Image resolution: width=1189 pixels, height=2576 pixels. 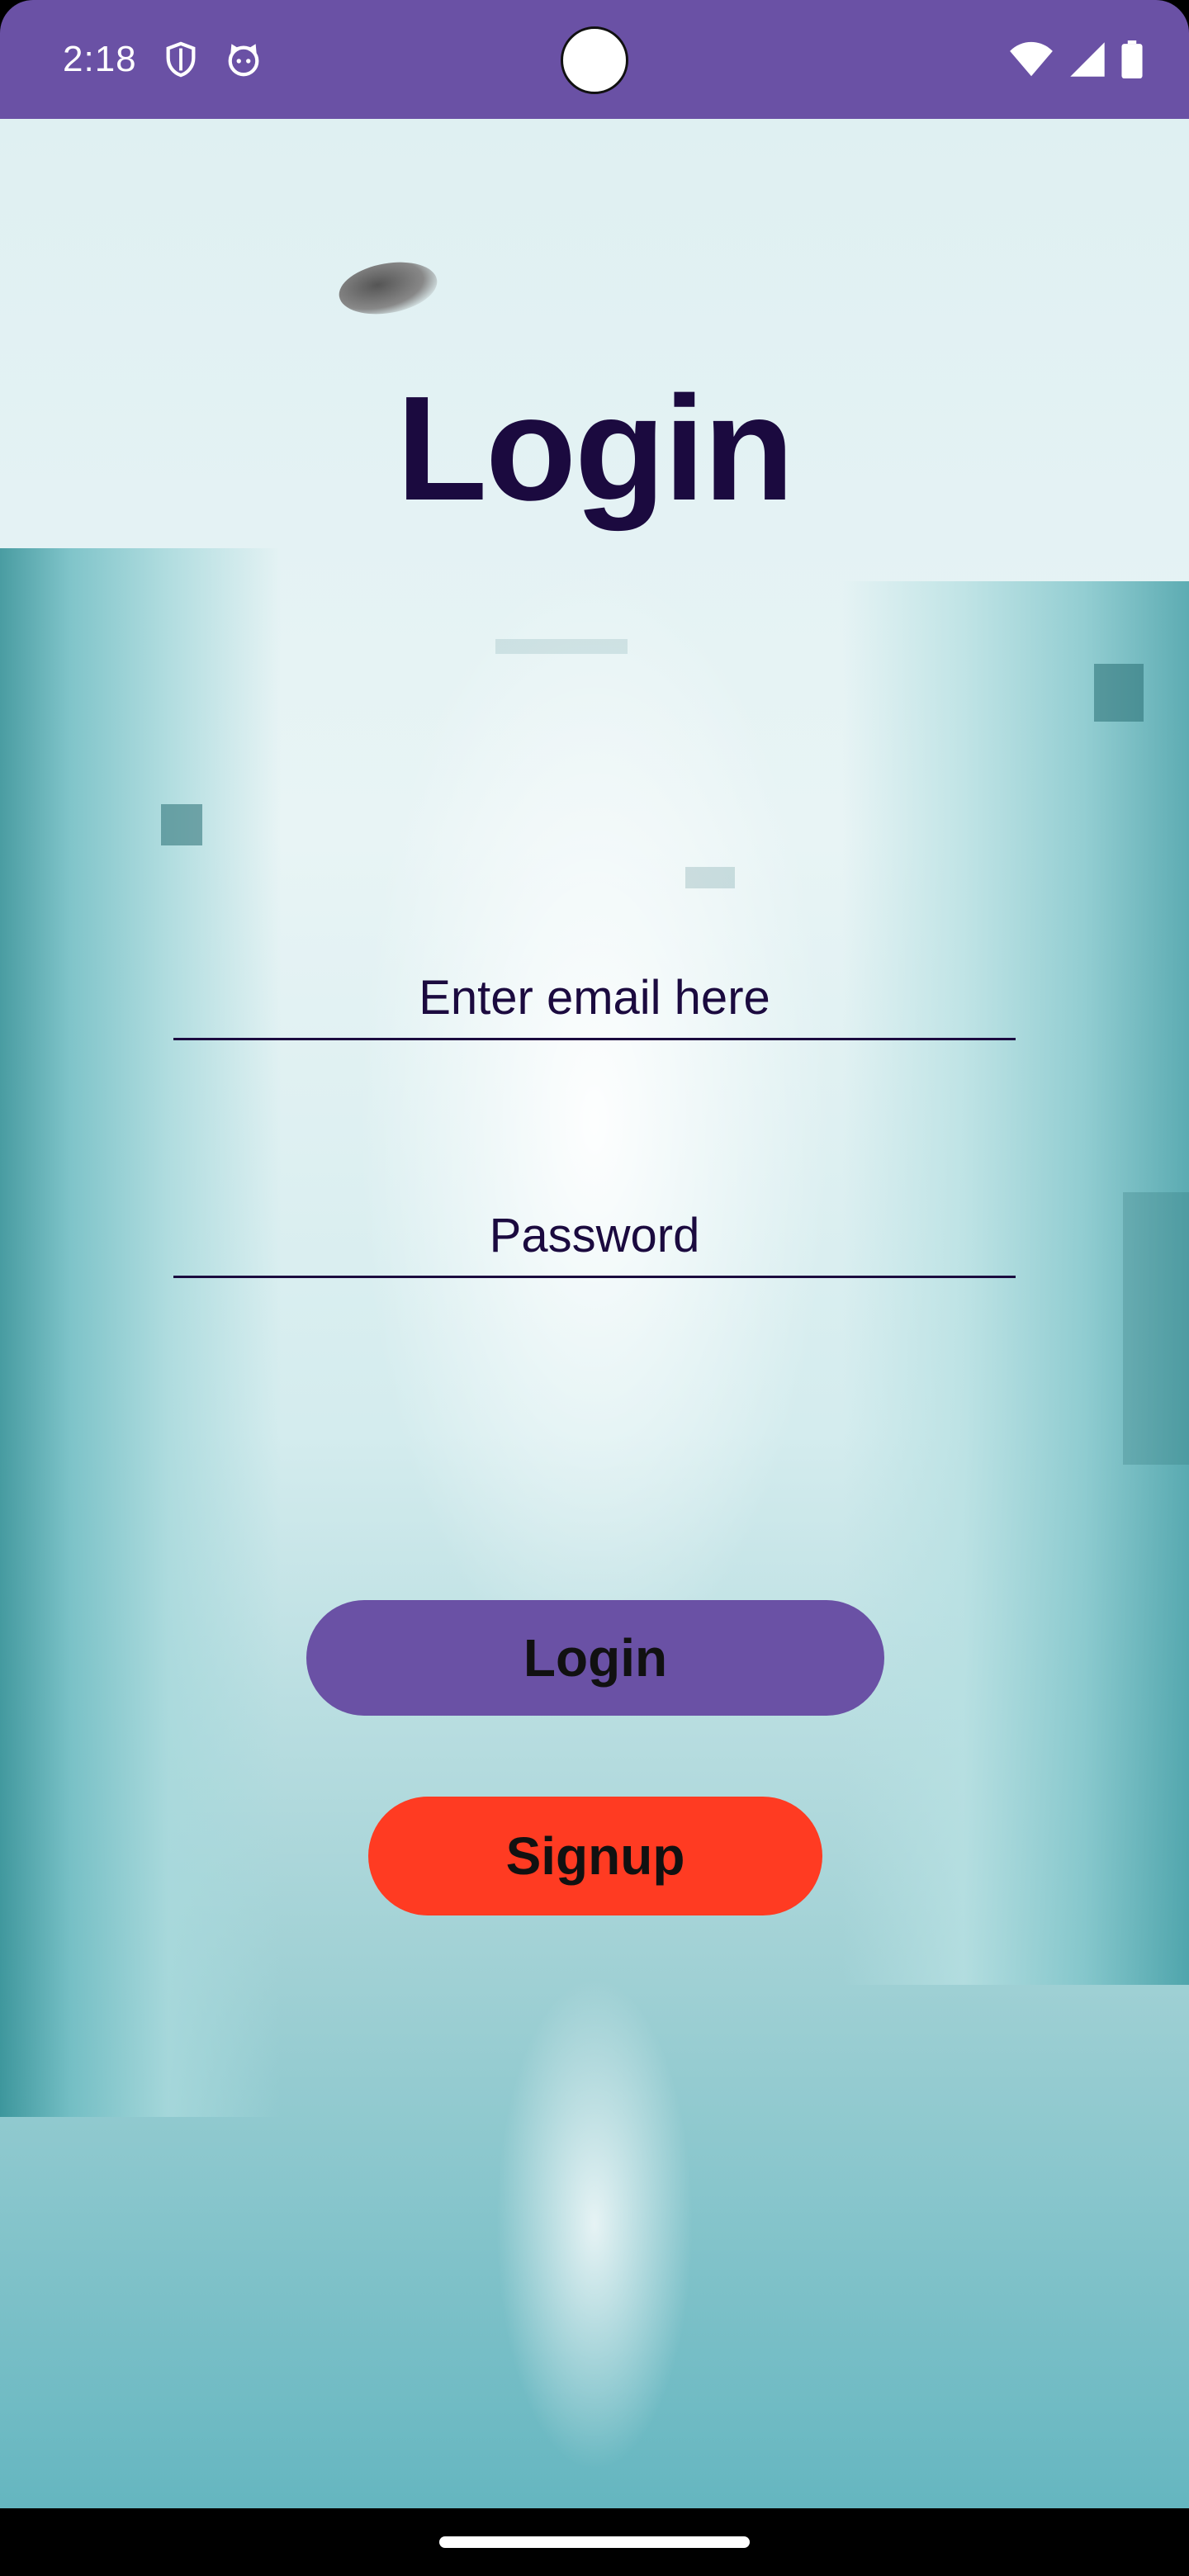 What do you see at coordinates (594, 1237) in the screenshot?
I see `password-field` at bounding box center [594, 1237].